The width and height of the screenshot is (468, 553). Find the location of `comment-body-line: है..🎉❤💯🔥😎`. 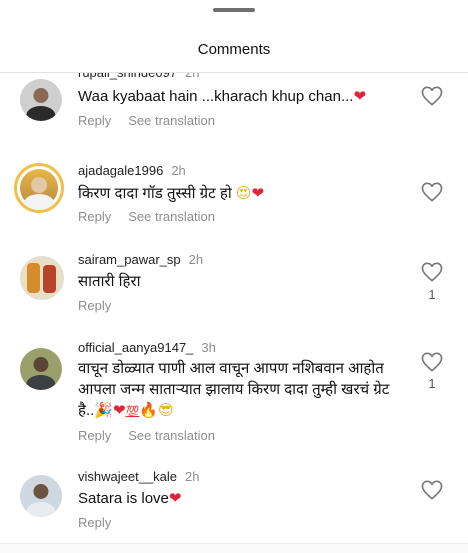

comment-body-line: है..🎉❤💯🔥😎 is located at coordinates (126, 410).